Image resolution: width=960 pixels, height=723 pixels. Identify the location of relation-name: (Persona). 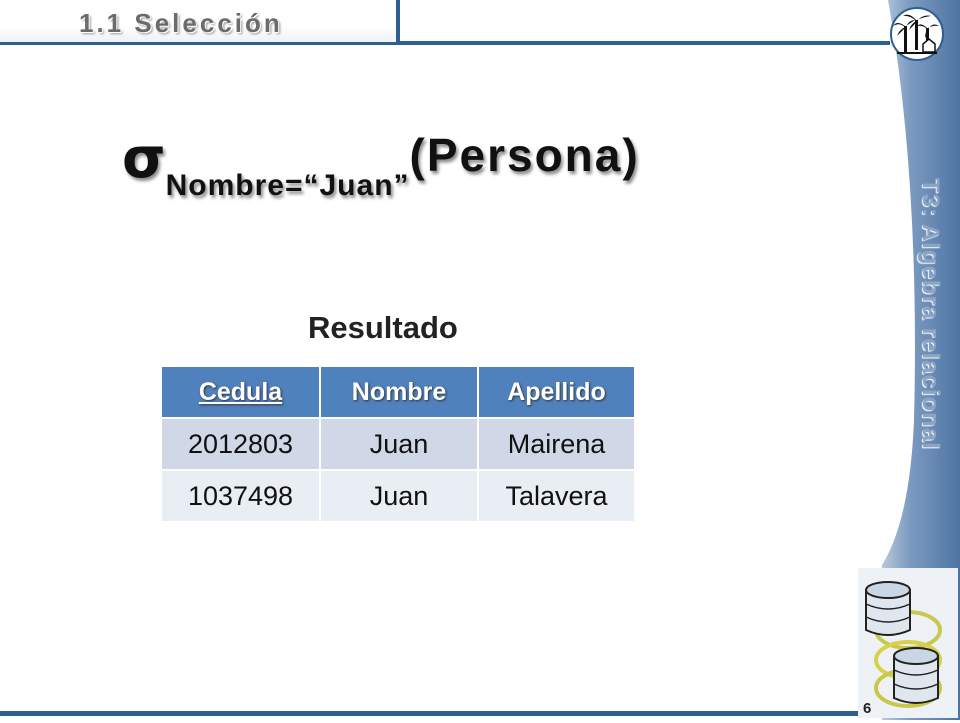
(524, 155).